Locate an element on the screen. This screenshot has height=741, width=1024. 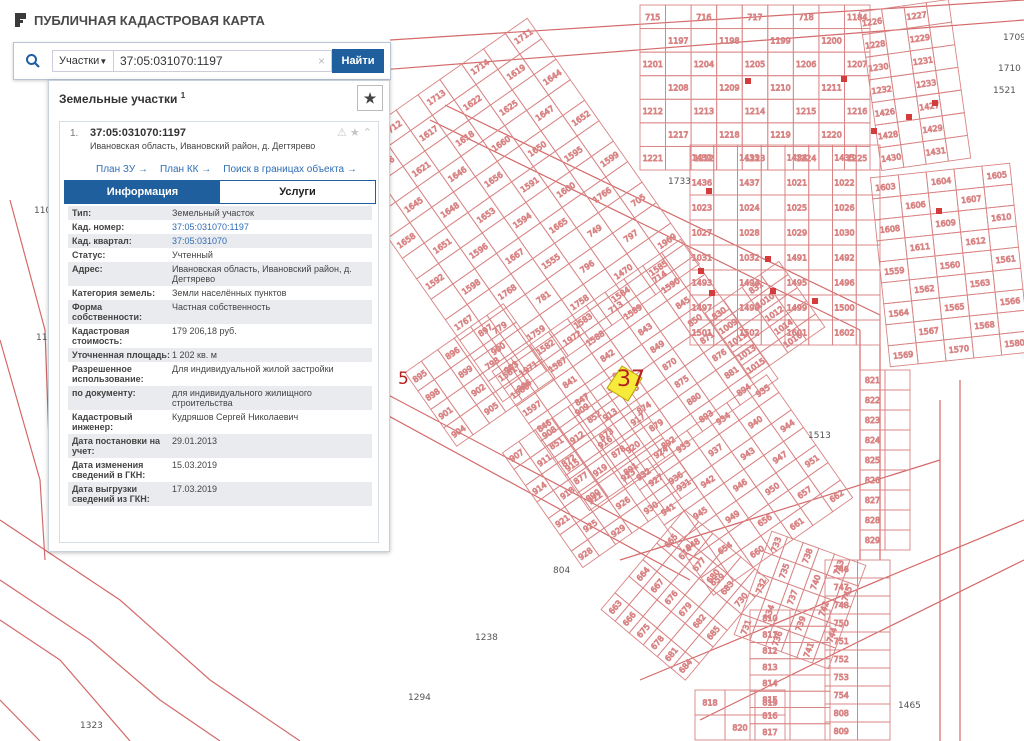
info-row: Статус: Учтенный is located at coordinates (220, 255).